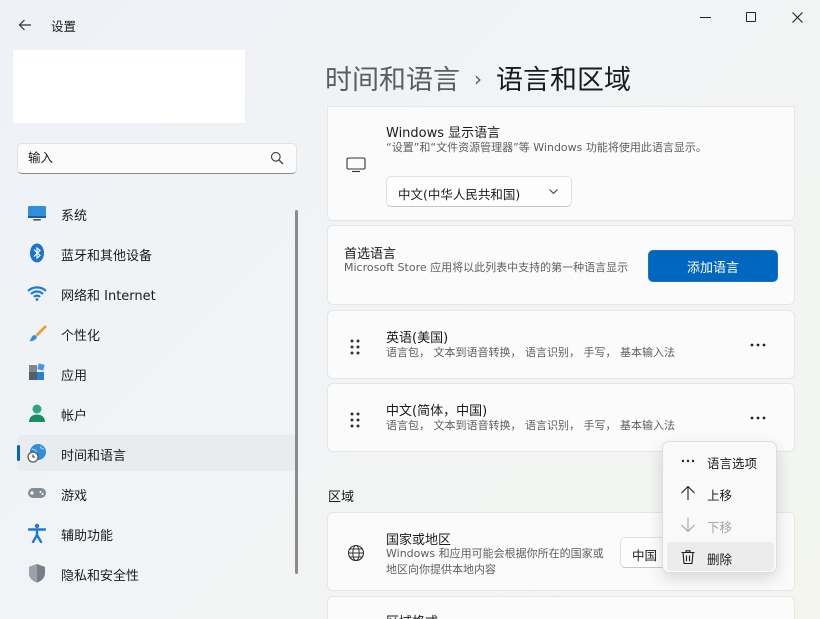  I want to click on menu-item-move-down: 下移, so click(720, 524).